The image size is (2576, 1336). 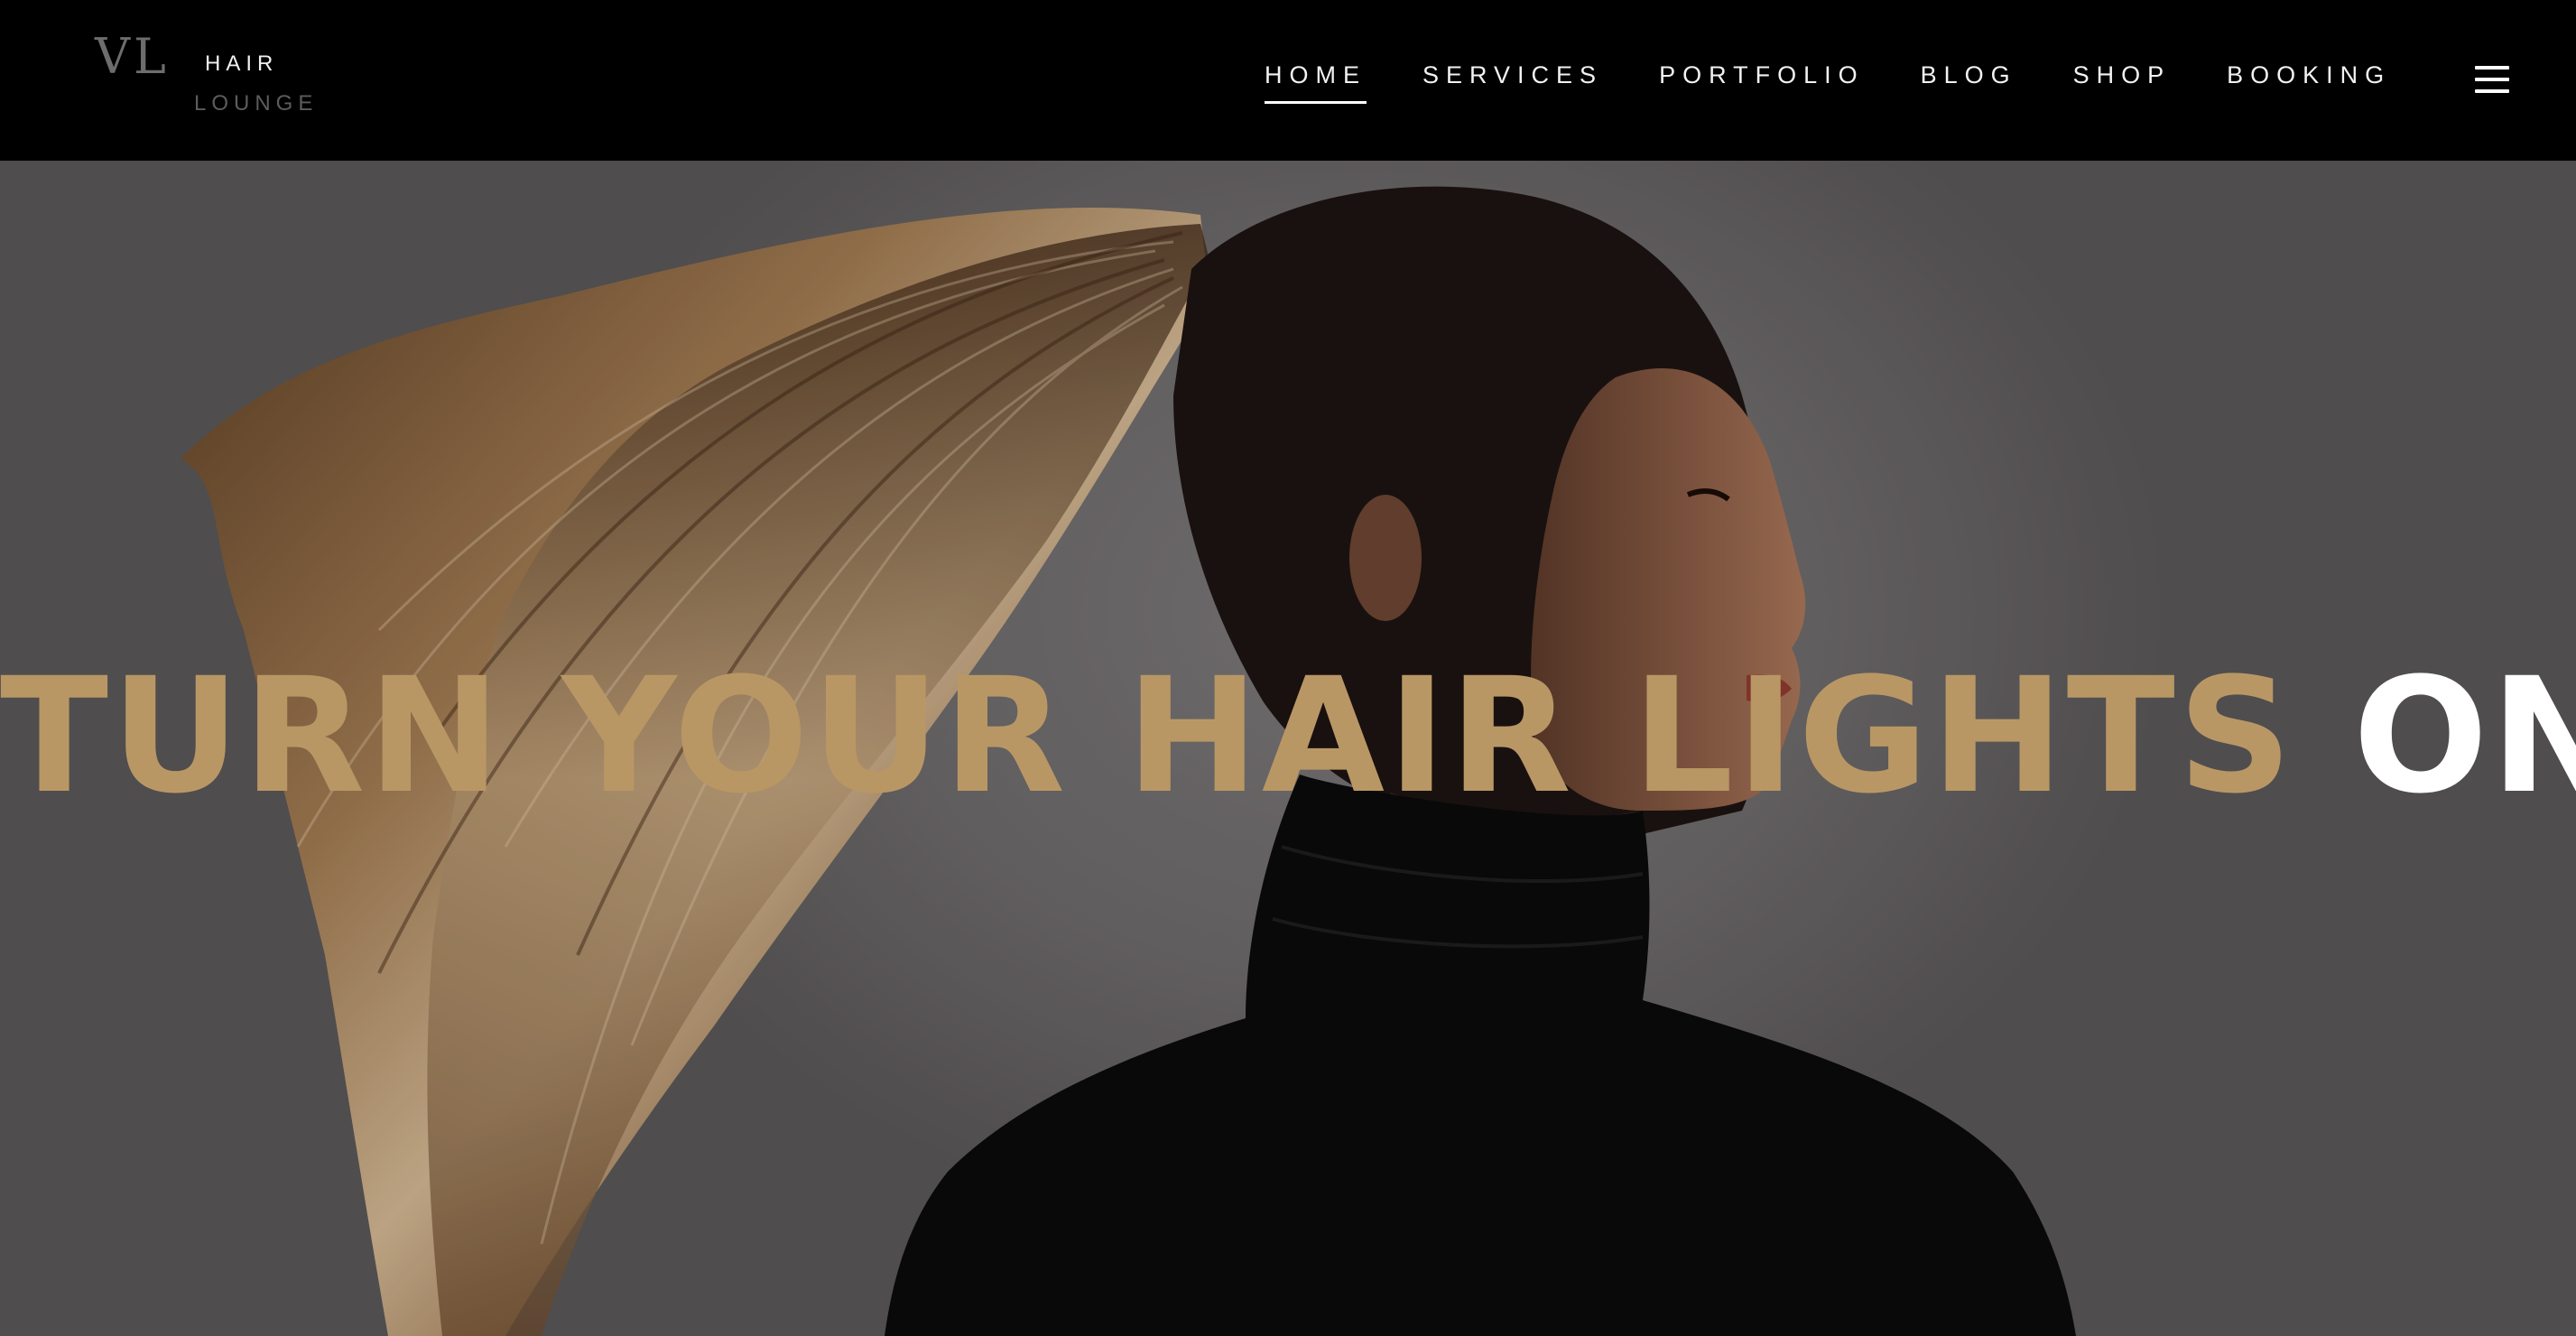 I want to click on nav-item-booking: BOOKING, so click(x=2309, y=81).